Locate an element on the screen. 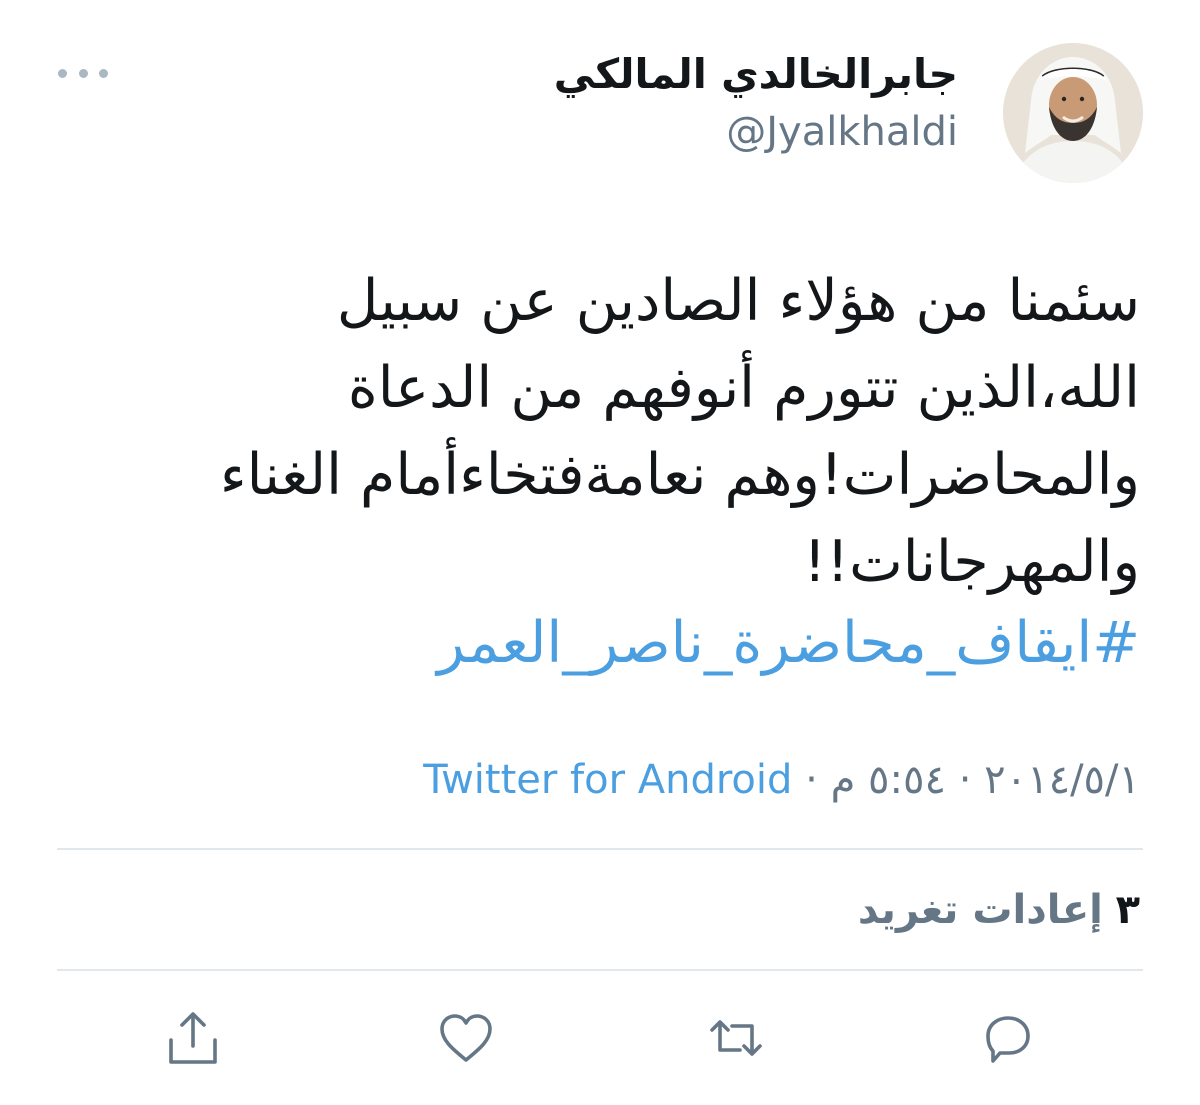  author-handle: @Jyalkhaldi is located at coordinates (608, 132).